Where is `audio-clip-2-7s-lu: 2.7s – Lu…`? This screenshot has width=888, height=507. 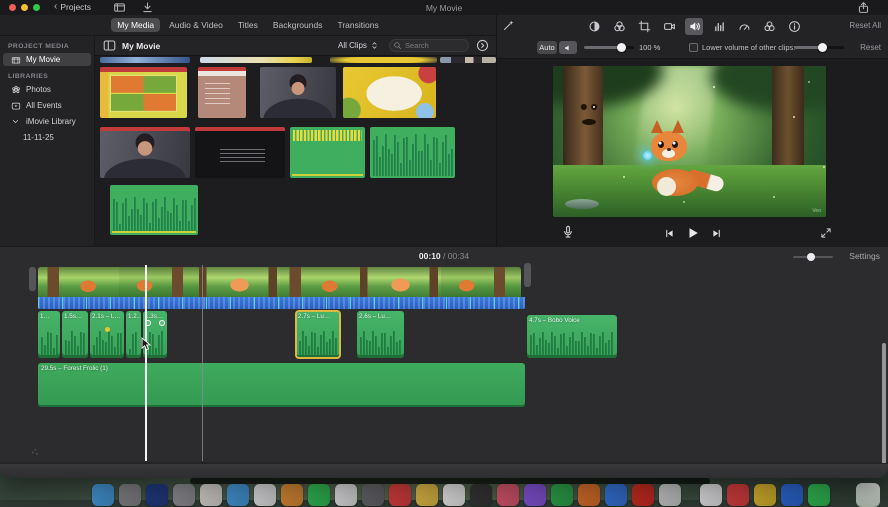 audio-clip-2-7s-lu: 2.7s – Lu… is located at coordinates (318, 334).